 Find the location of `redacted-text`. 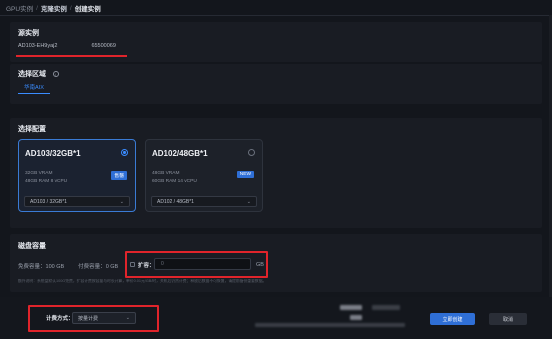

redacted-text is located at coordinates (330, 325).